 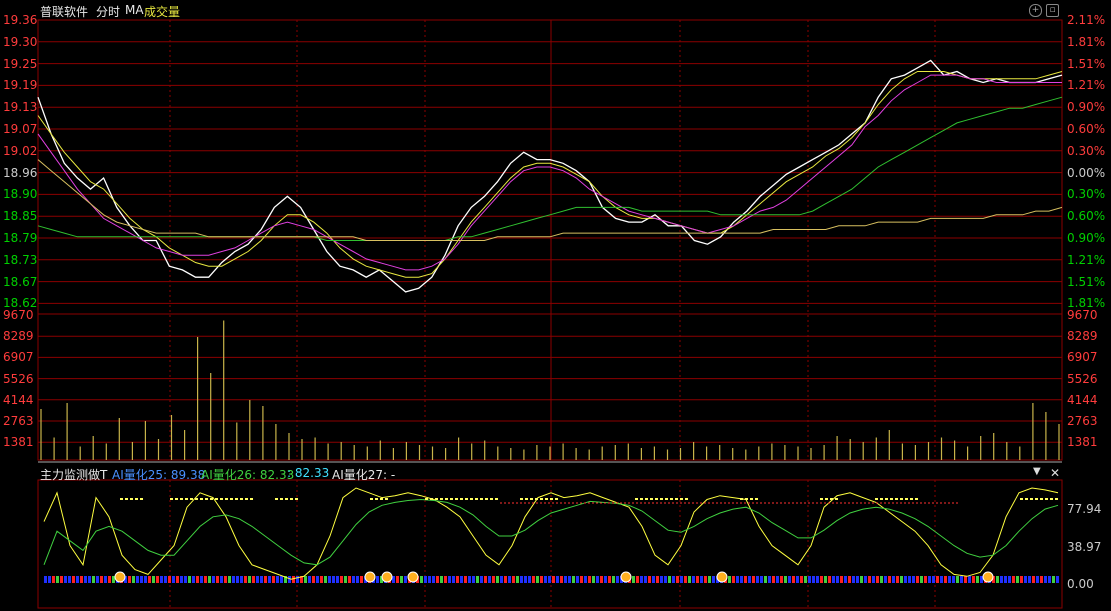 What do you see at coordinates (1035, 10) in the screenshot?
I see `settings-circle-icon: +` at bounding box center [1035, 10].